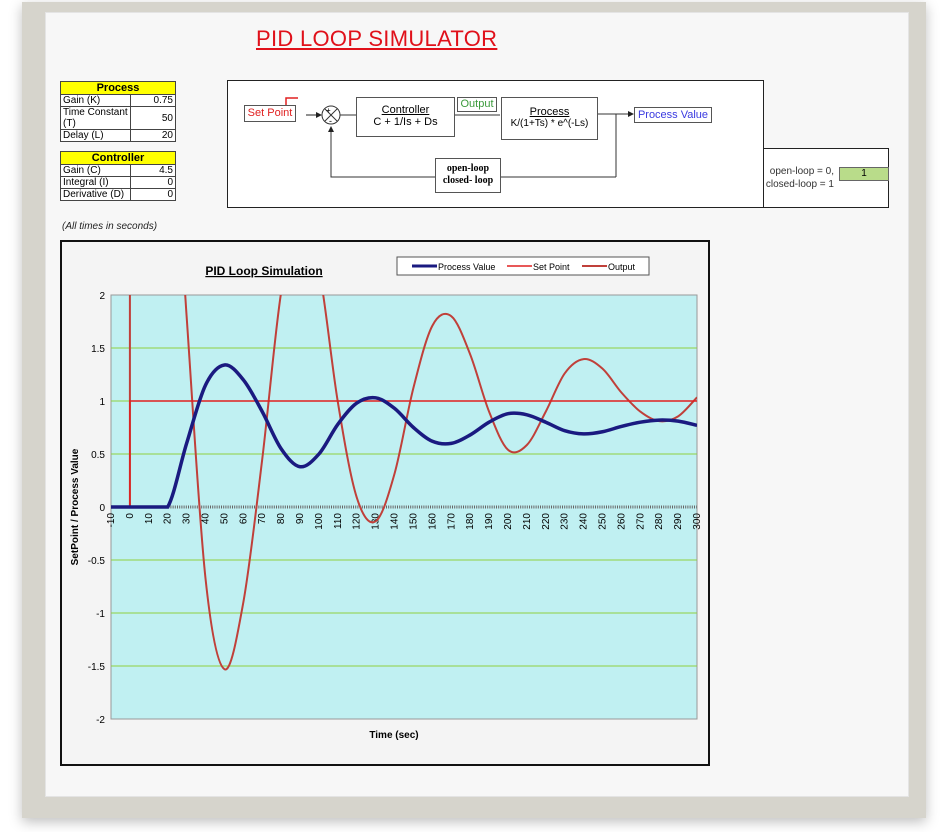  What do you see at coordinates (98, 455) in the screenshot?
I see `y-tick-label: 0.5` at bounding box center [98, 455].